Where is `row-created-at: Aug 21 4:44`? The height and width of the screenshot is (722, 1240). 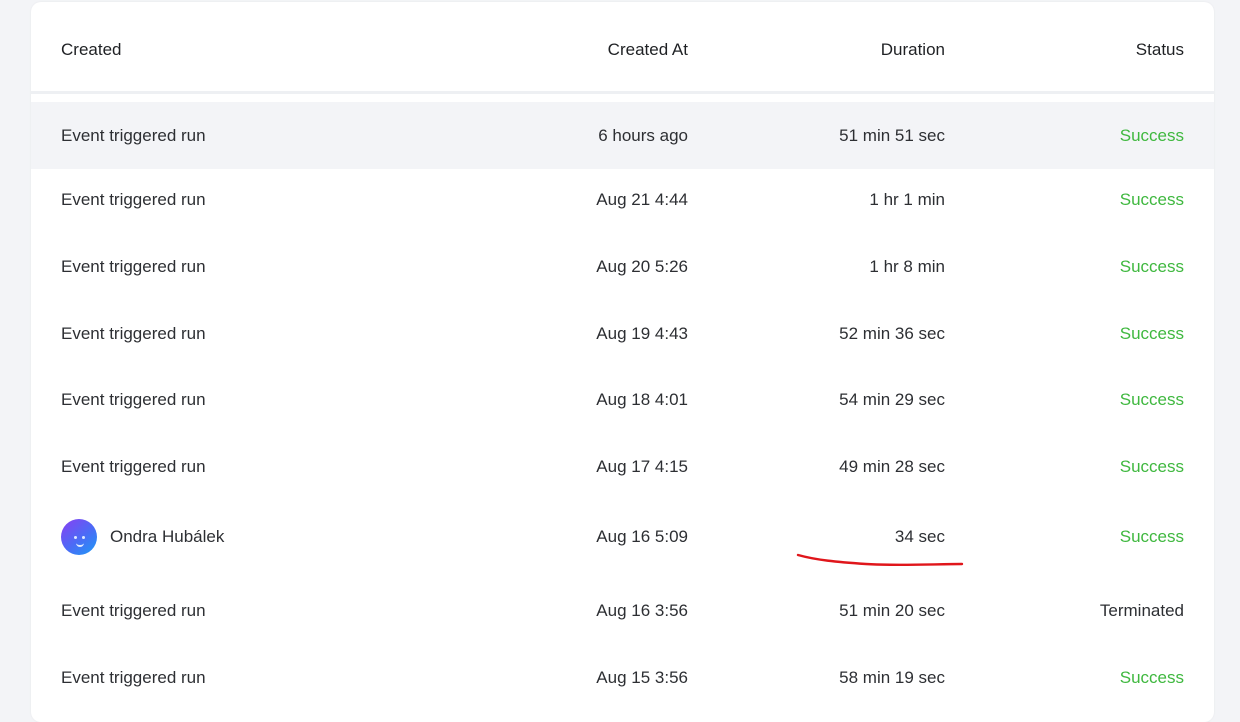 row-created-at: Aug 21 4:44 is located at coordinates (642, 199).